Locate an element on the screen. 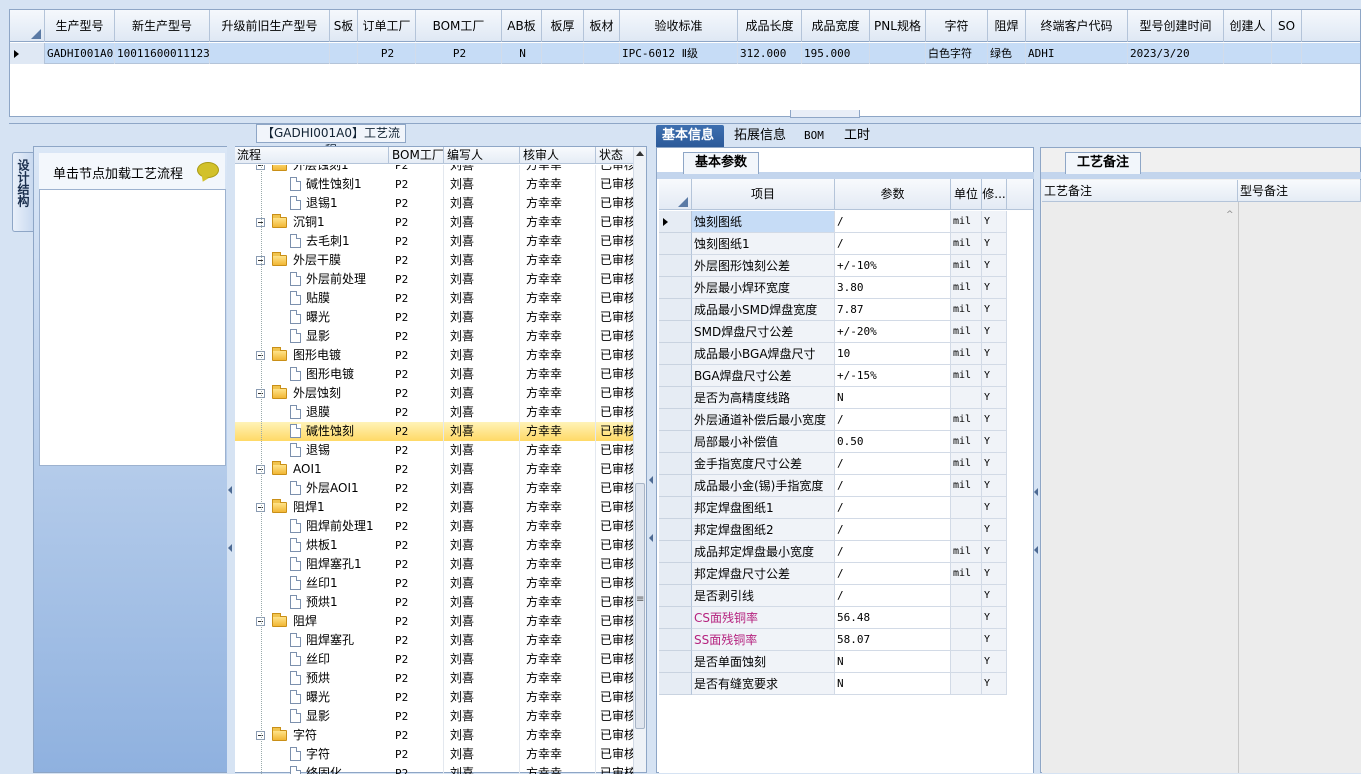  column-header: 阻焊 is located at coordinates (1007, 26).